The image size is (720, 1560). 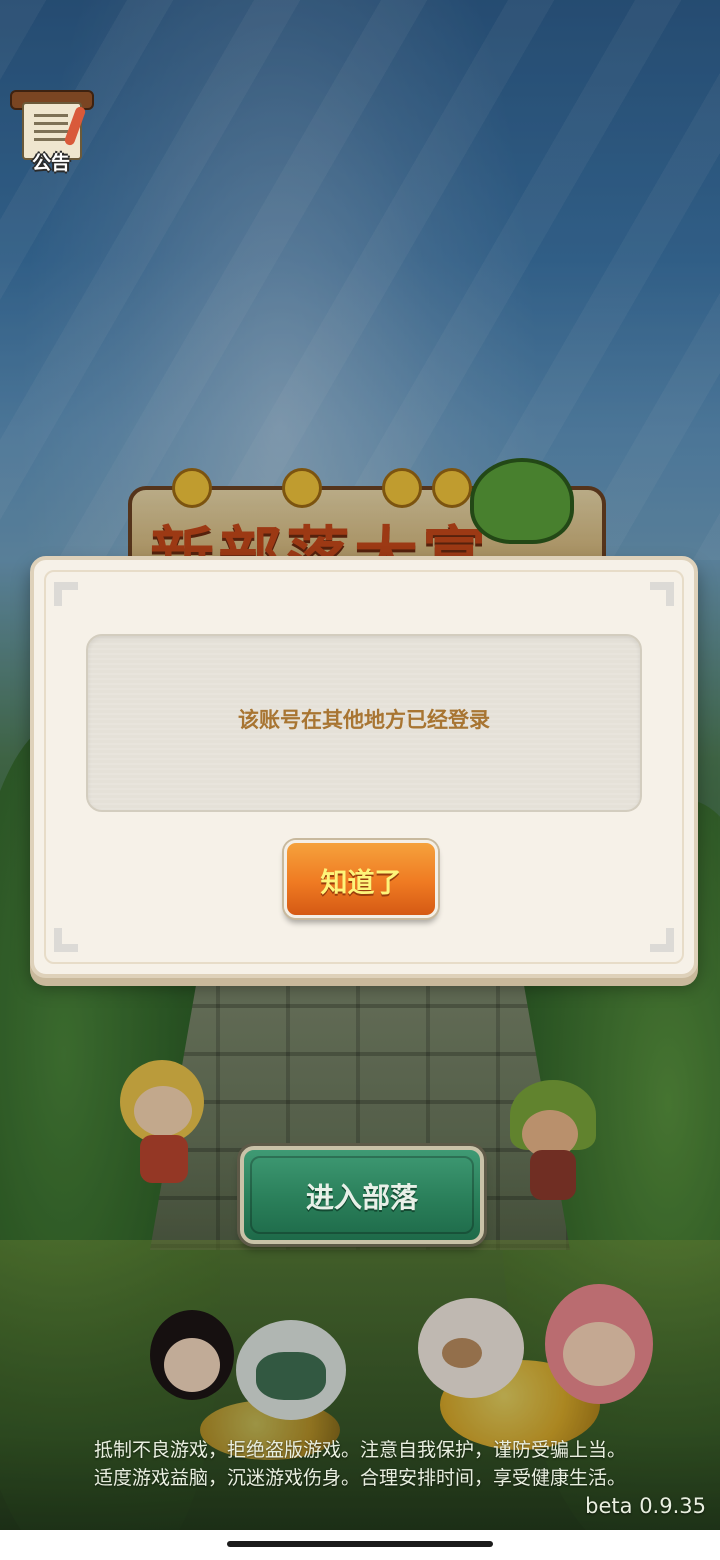 I want to click on enter-tribe-button: 进入部落, so click(x=362, y=1195).